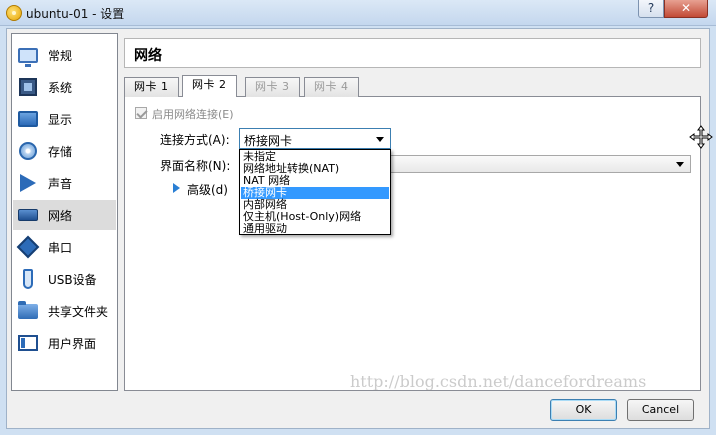 The height and width of the screenshot is (435, 716). I want to click on tab-adapter-1: 网卡 1, so click(151, 87).